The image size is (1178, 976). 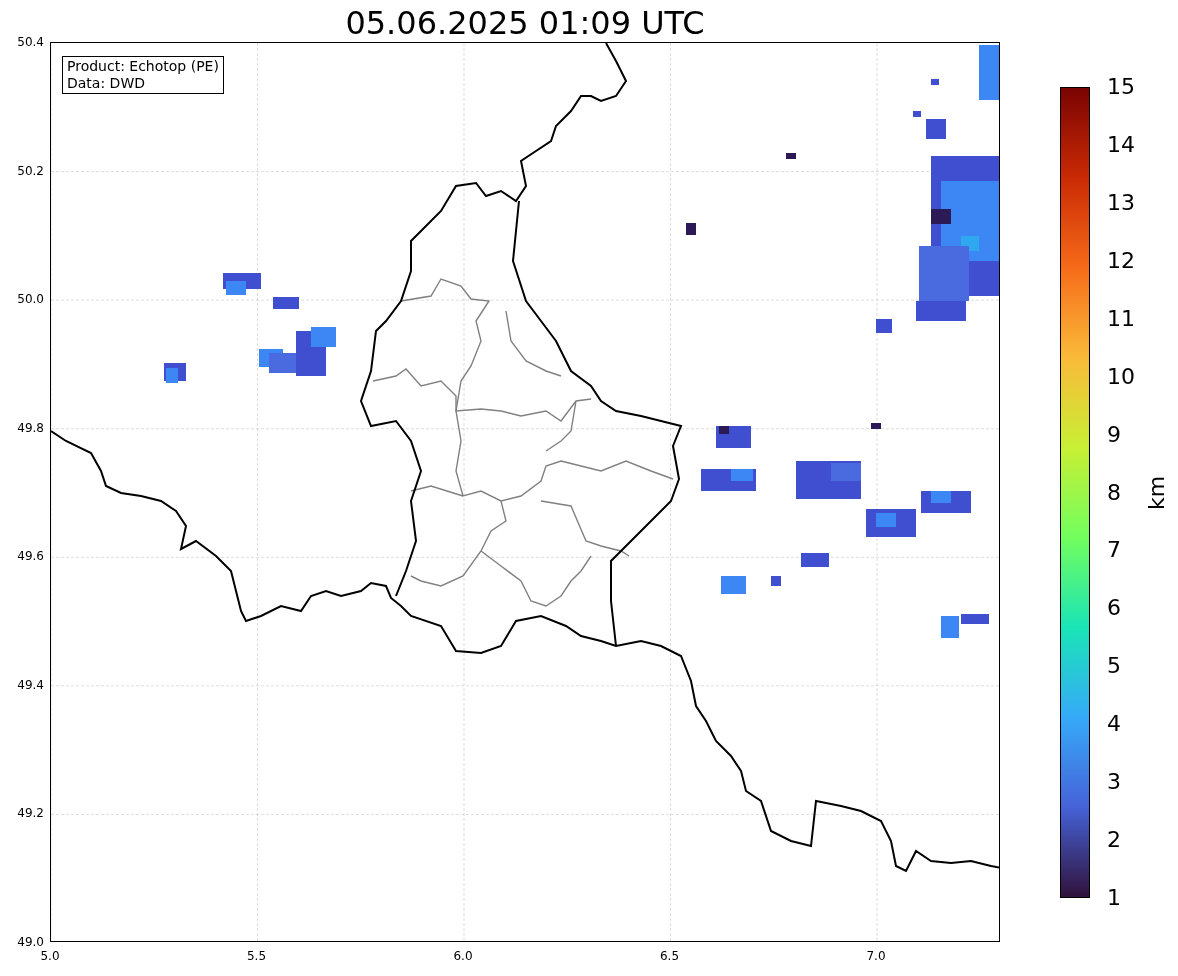 What do you see at coordinates (30, 813) in the screenshot?
I see `y-tick-label: 49.2` at bounding box center [30, 813].